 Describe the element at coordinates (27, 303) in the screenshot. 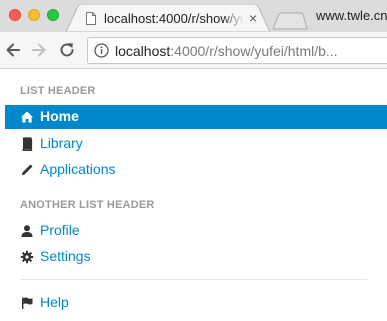

I see `flag-icon` at that location.